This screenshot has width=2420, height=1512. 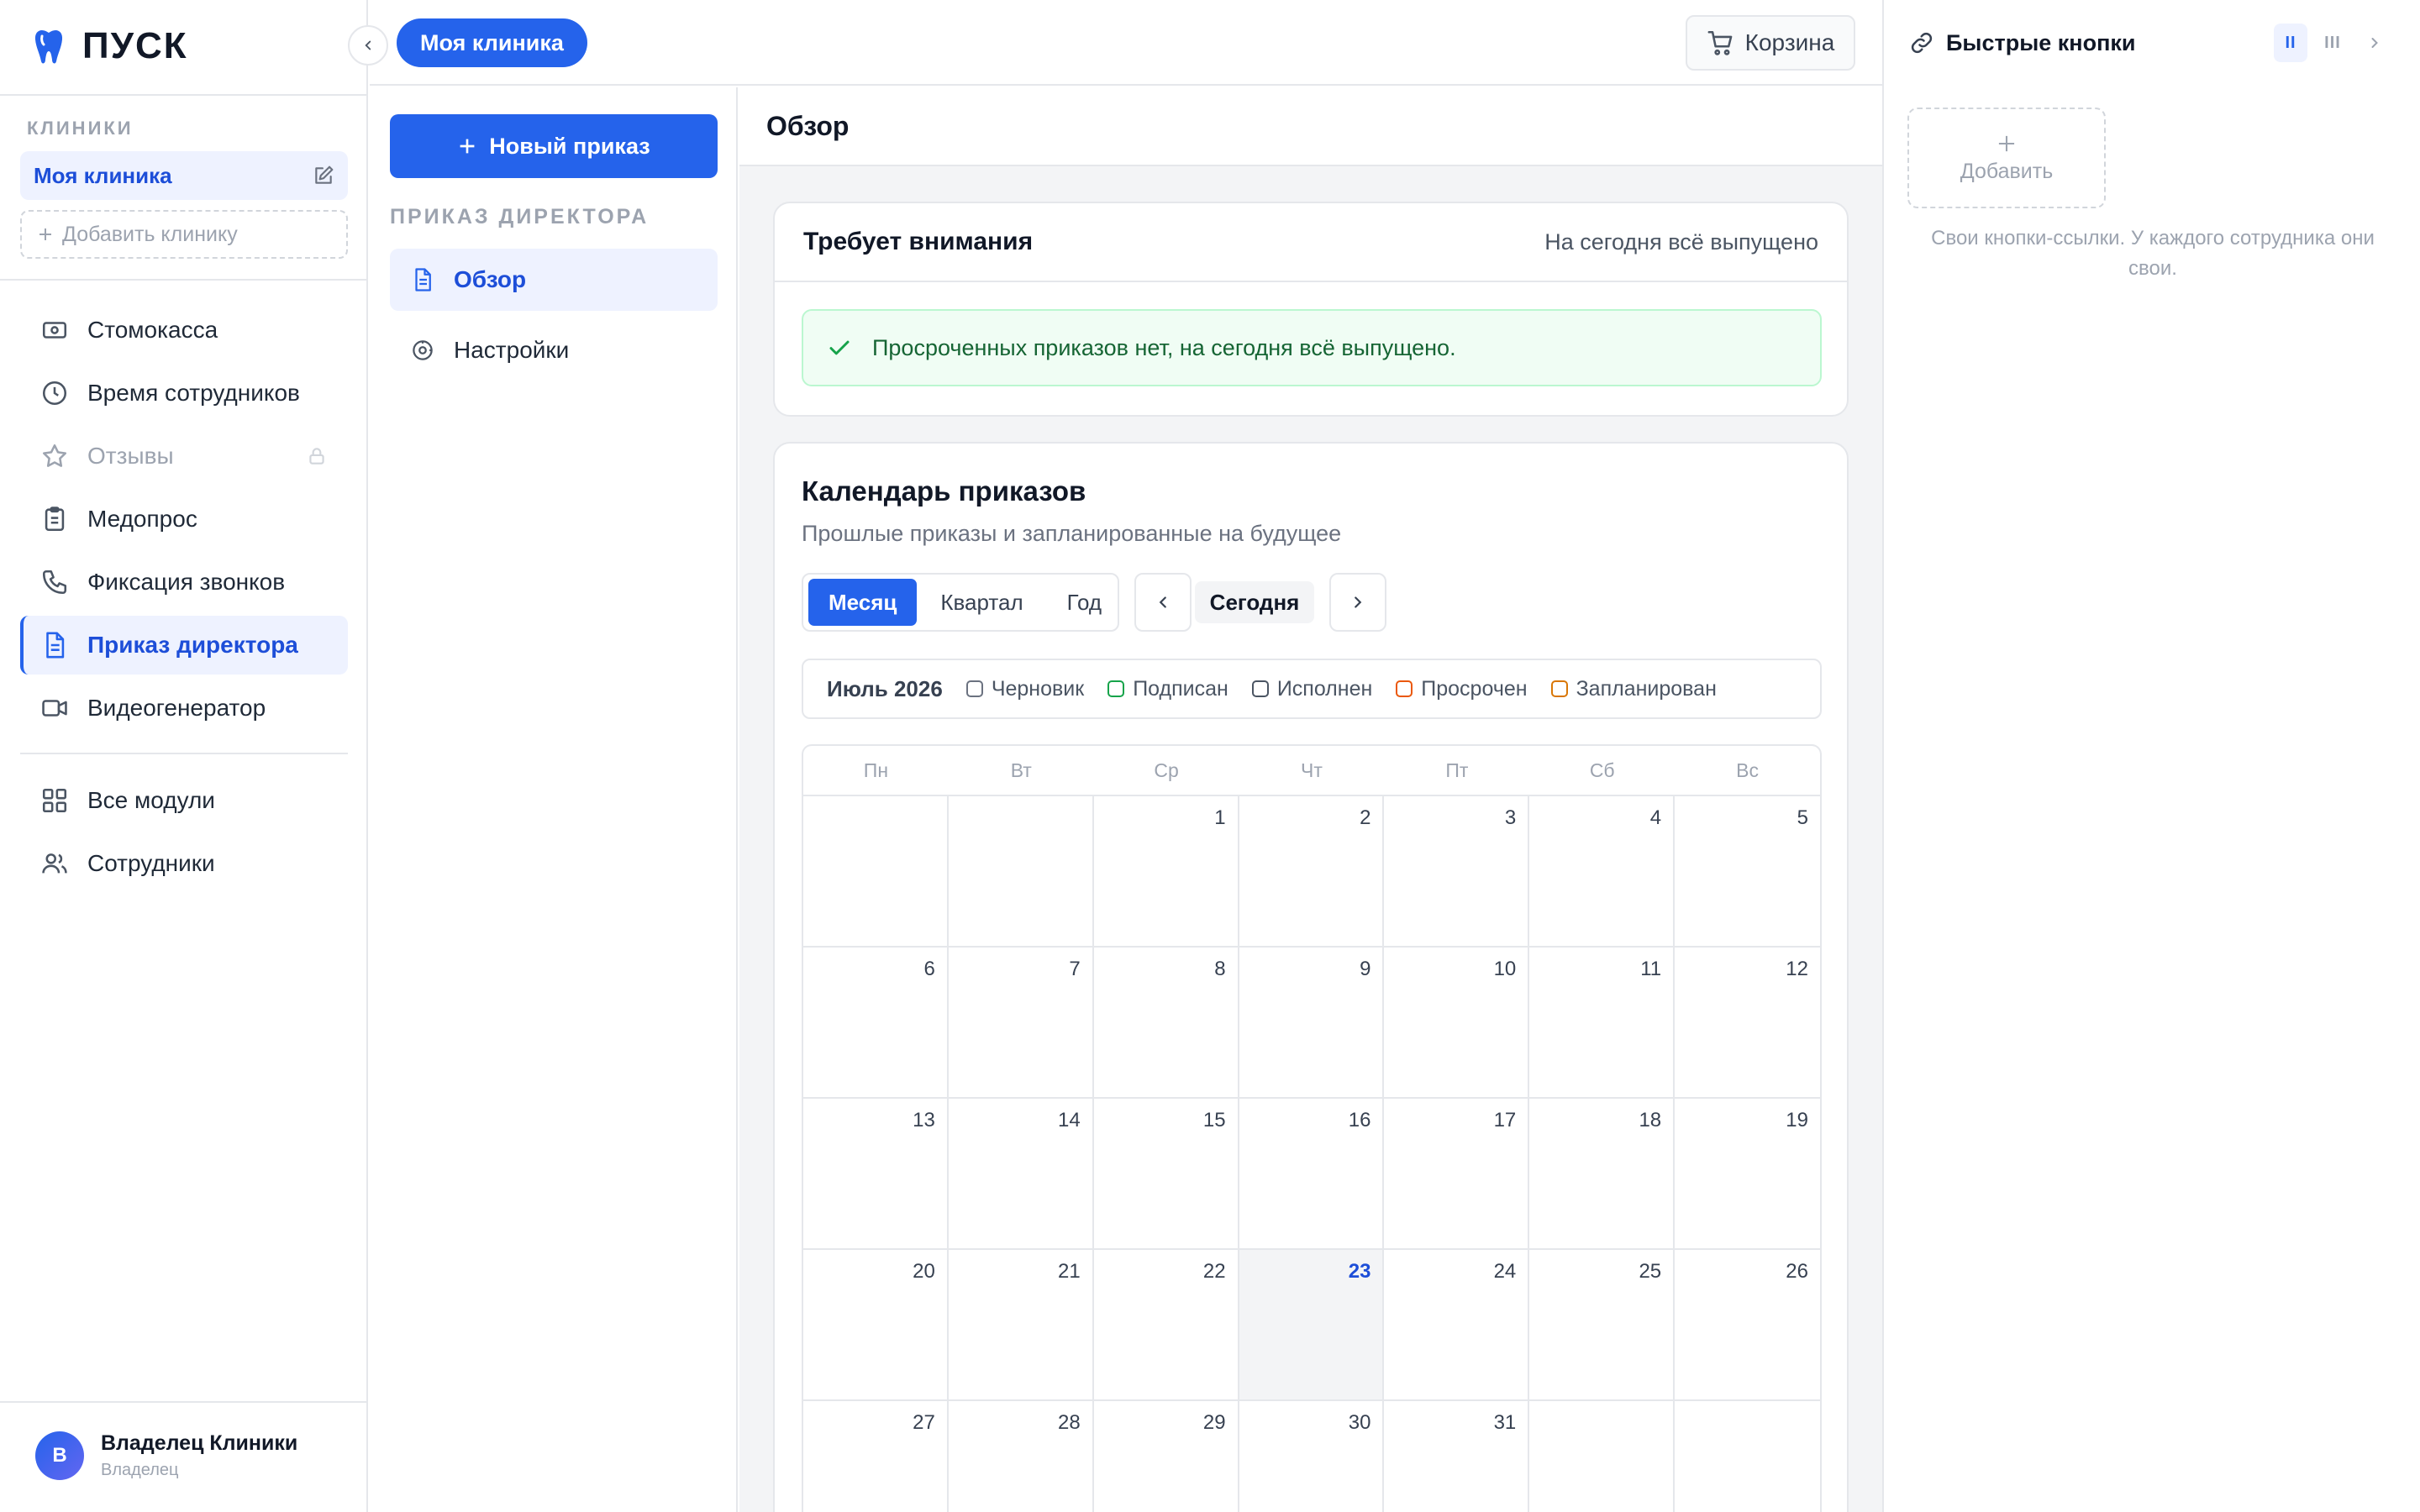 I want to click on sidebar-item-video-generator: Видеогенератор, so click(x=184, y=708).